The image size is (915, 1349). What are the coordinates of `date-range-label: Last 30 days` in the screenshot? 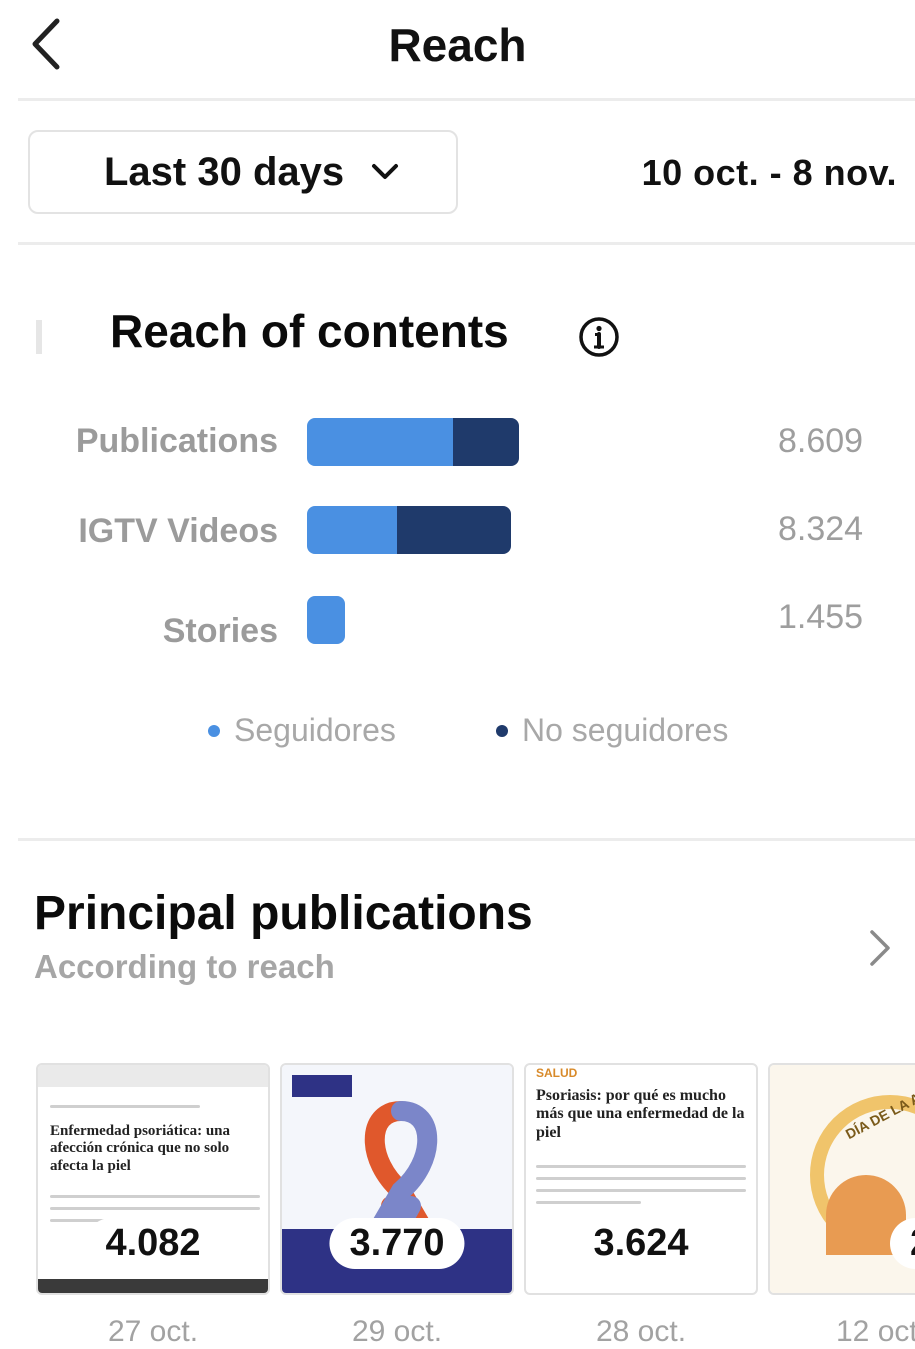 It's located at (224, 171).